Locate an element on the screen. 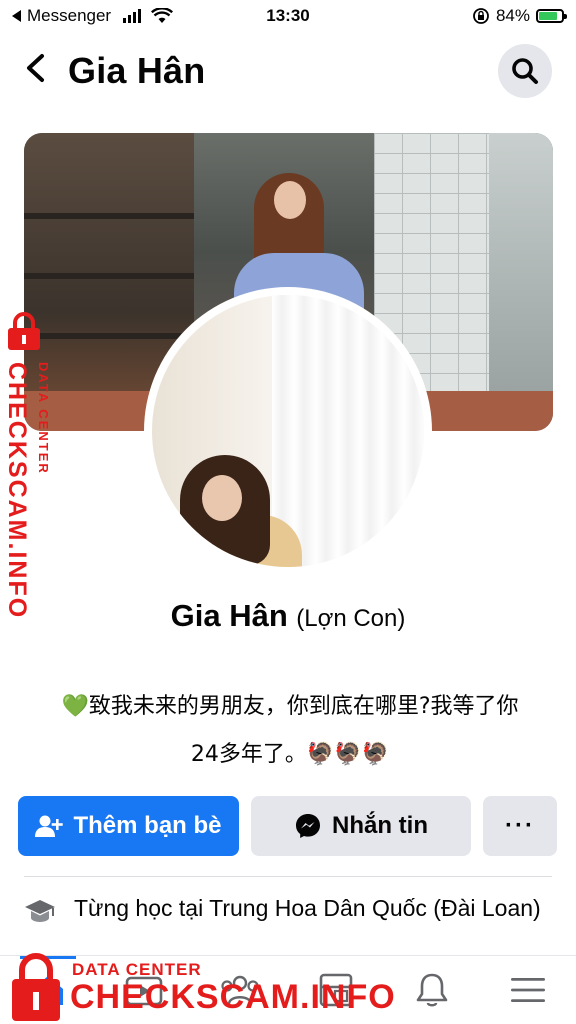 Image resolution: width=576 pixels, height=1024 pixels. nav-notifications is located at coordinates (432, 990).